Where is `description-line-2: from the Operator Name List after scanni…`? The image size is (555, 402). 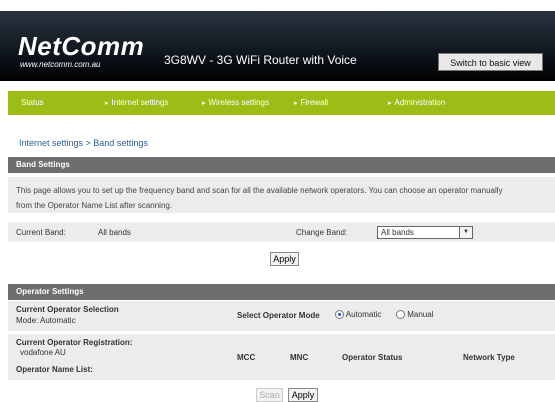
description-line-2: from the Operator Name List after scanni… is located at coordinates (94, 205).